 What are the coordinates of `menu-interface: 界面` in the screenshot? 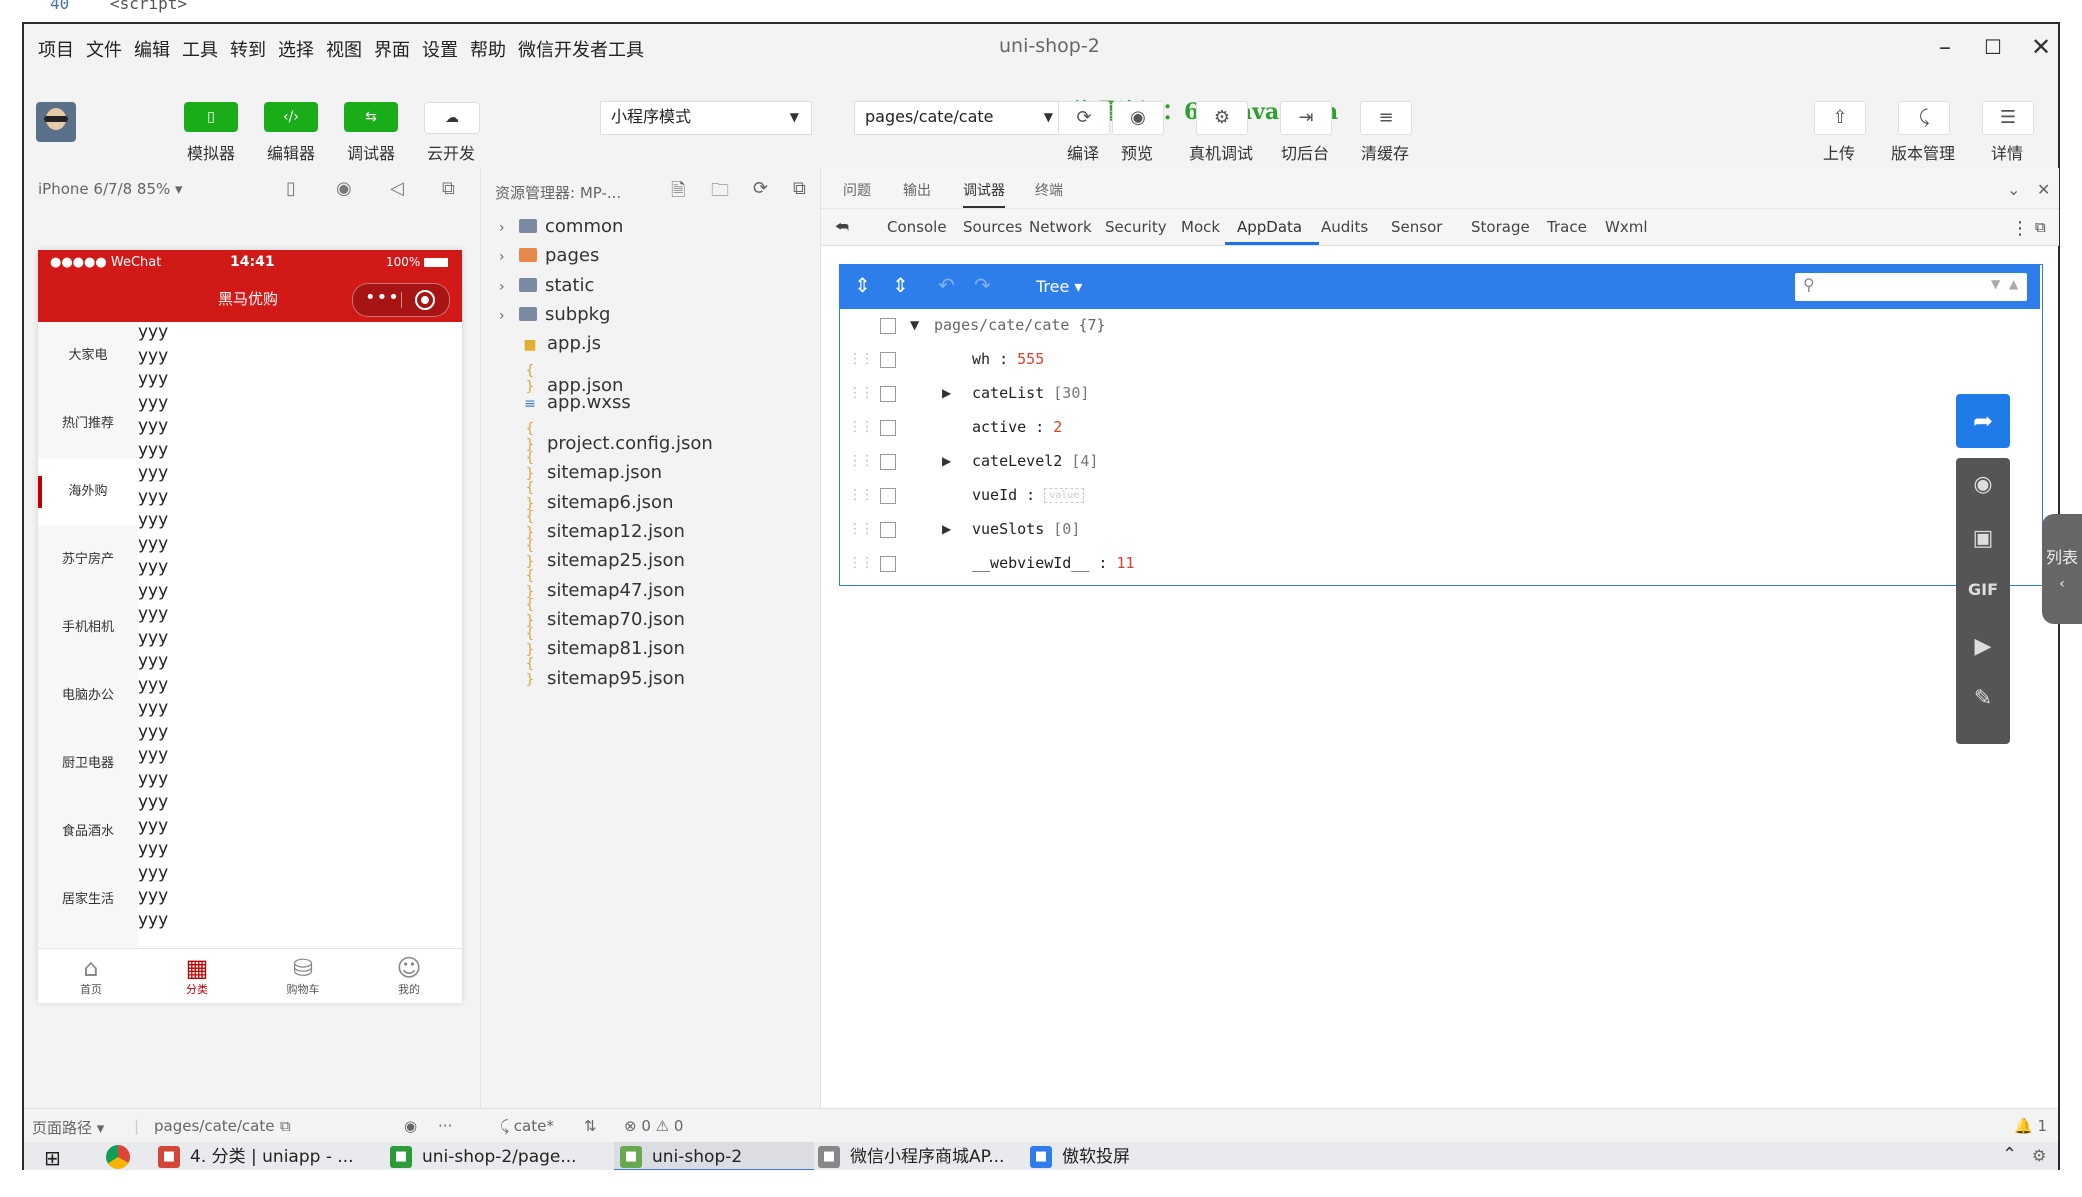 It's located at (392, 49).